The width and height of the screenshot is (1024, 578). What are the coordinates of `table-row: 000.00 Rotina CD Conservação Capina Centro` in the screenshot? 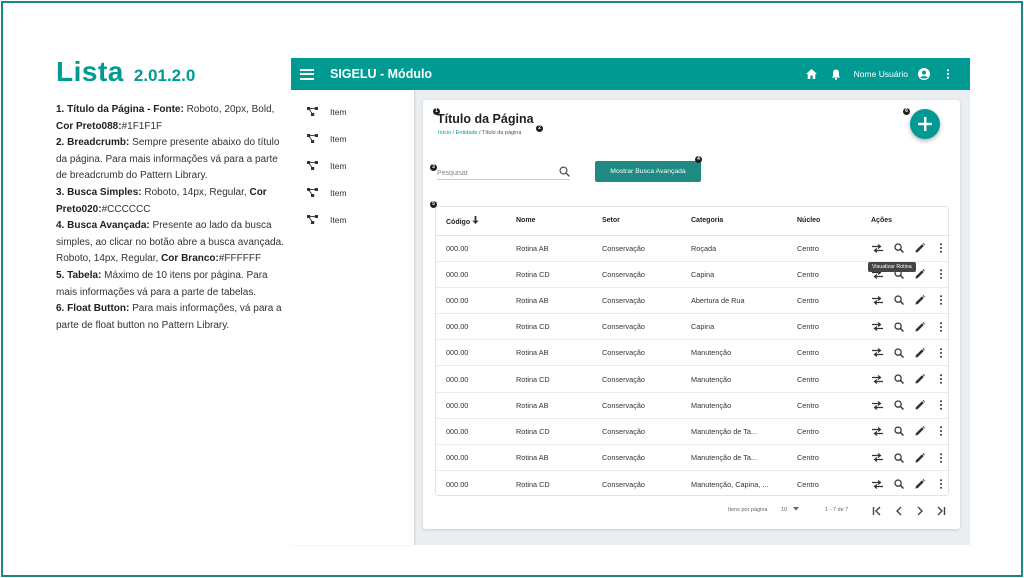 It's located at (693, 327).